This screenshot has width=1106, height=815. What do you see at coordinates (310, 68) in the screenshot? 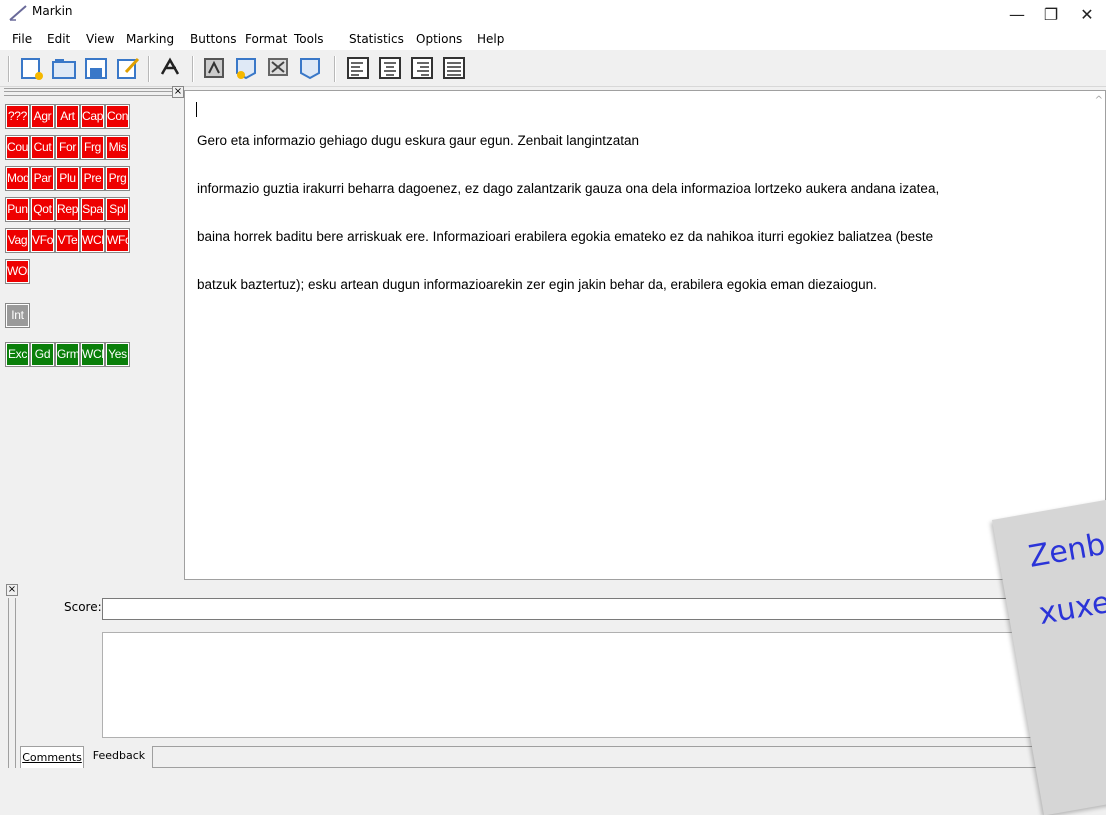
I see `mark-comment-icon` at bounding box center [310, 68].